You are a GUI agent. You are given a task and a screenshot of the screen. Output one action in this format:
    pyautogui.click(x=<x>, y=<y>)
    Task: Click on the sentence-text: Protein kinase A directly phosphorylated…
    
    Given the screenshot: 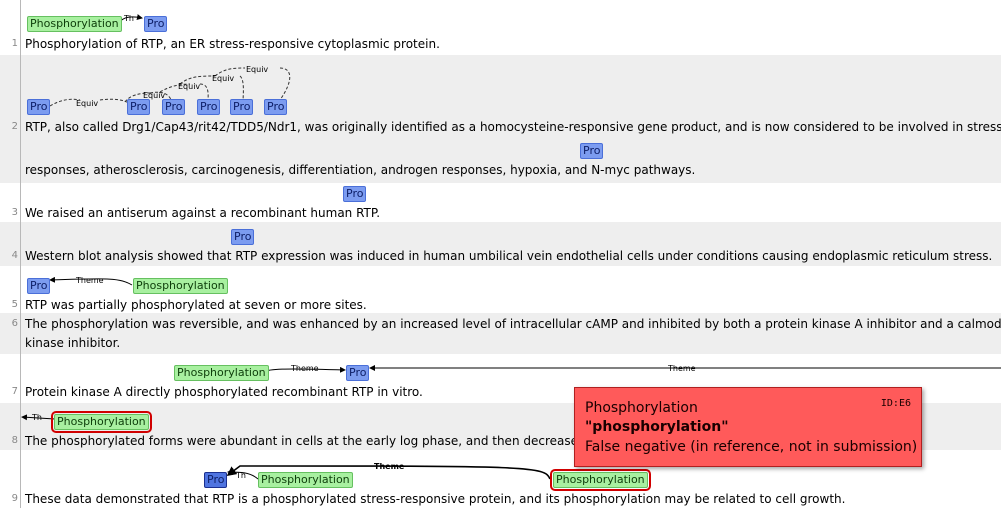 What is the action you would take?
    pyautogui.click(x=224, y=392)
    